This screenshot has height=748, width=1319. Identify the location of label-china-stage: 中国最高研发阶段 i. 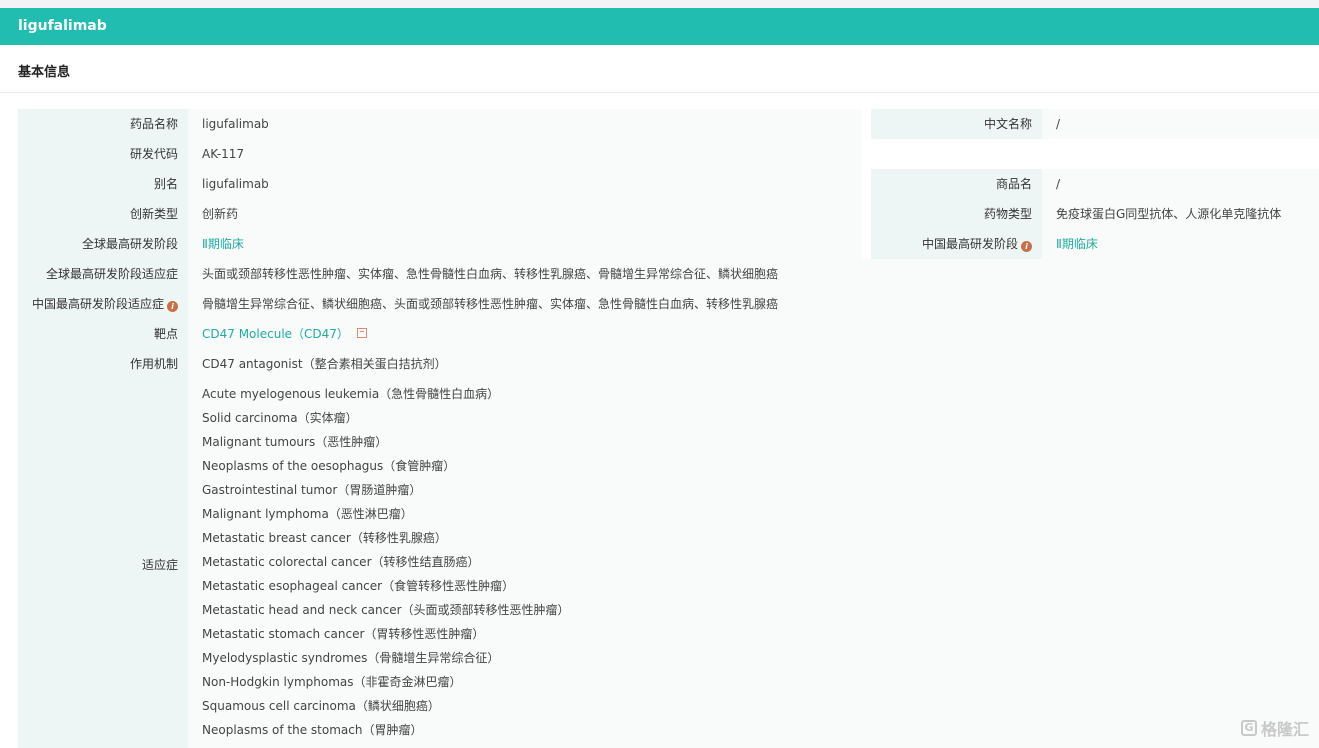
(956, 244).